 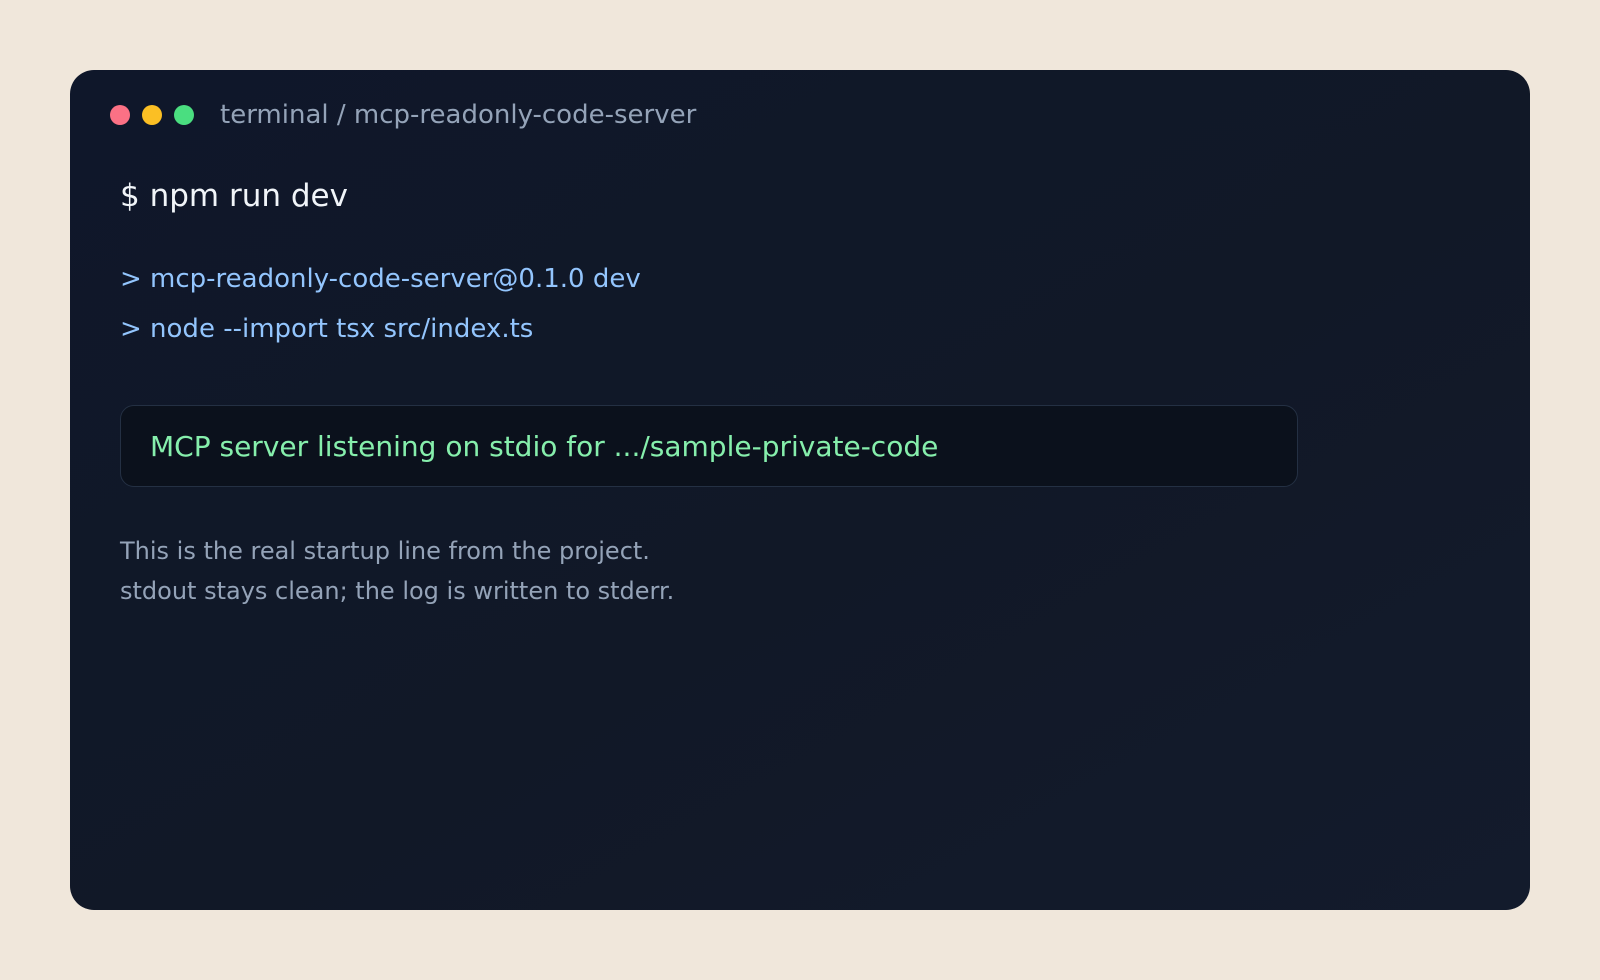 I want to click on maximize-icon, so click(x=184, y=115).